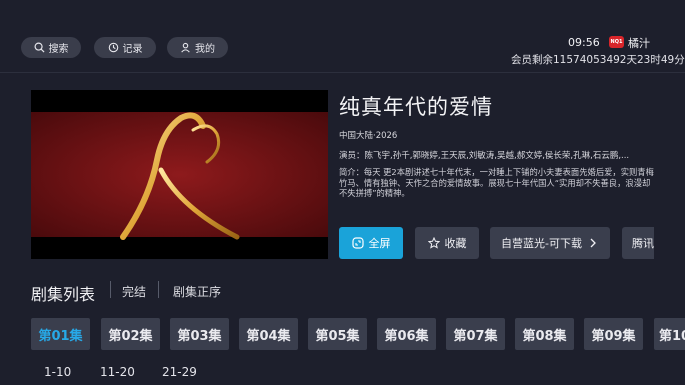 The image size is (685, 385). I want to click on star-icon, so click(433, 243).